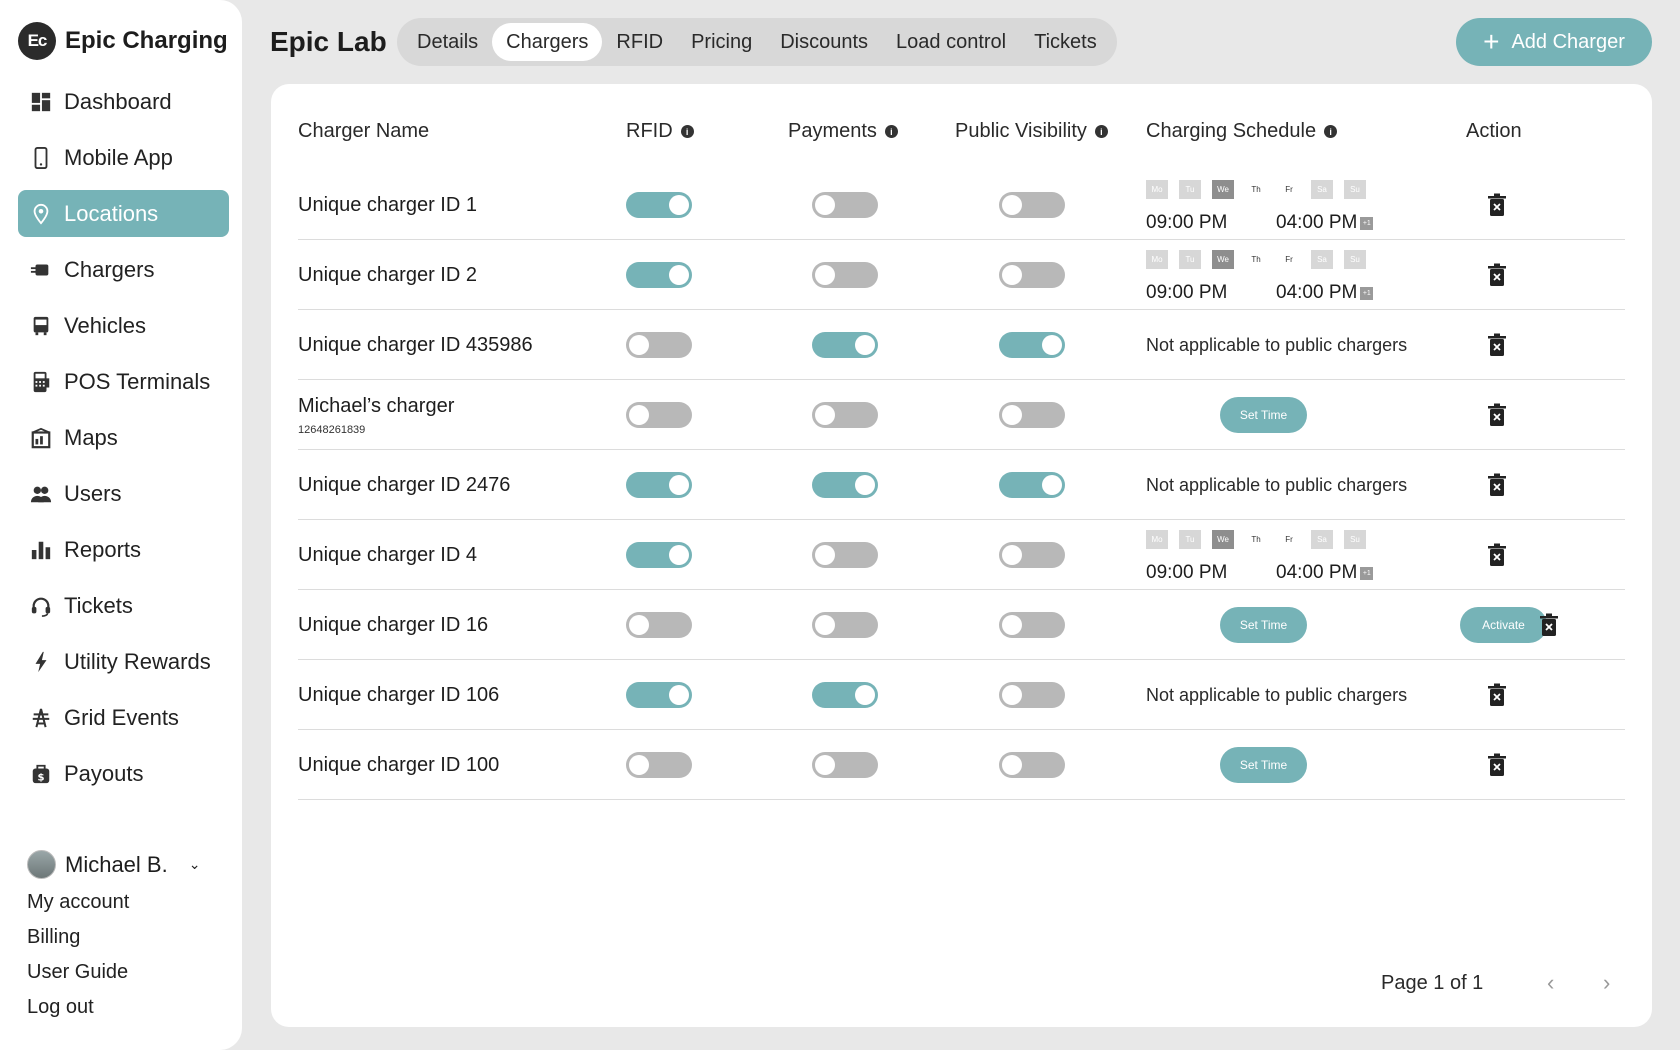 This screenshot has height=1050, width=1680. I want to click on sidebar-item-tickets: Tickets, so click(123, 605).